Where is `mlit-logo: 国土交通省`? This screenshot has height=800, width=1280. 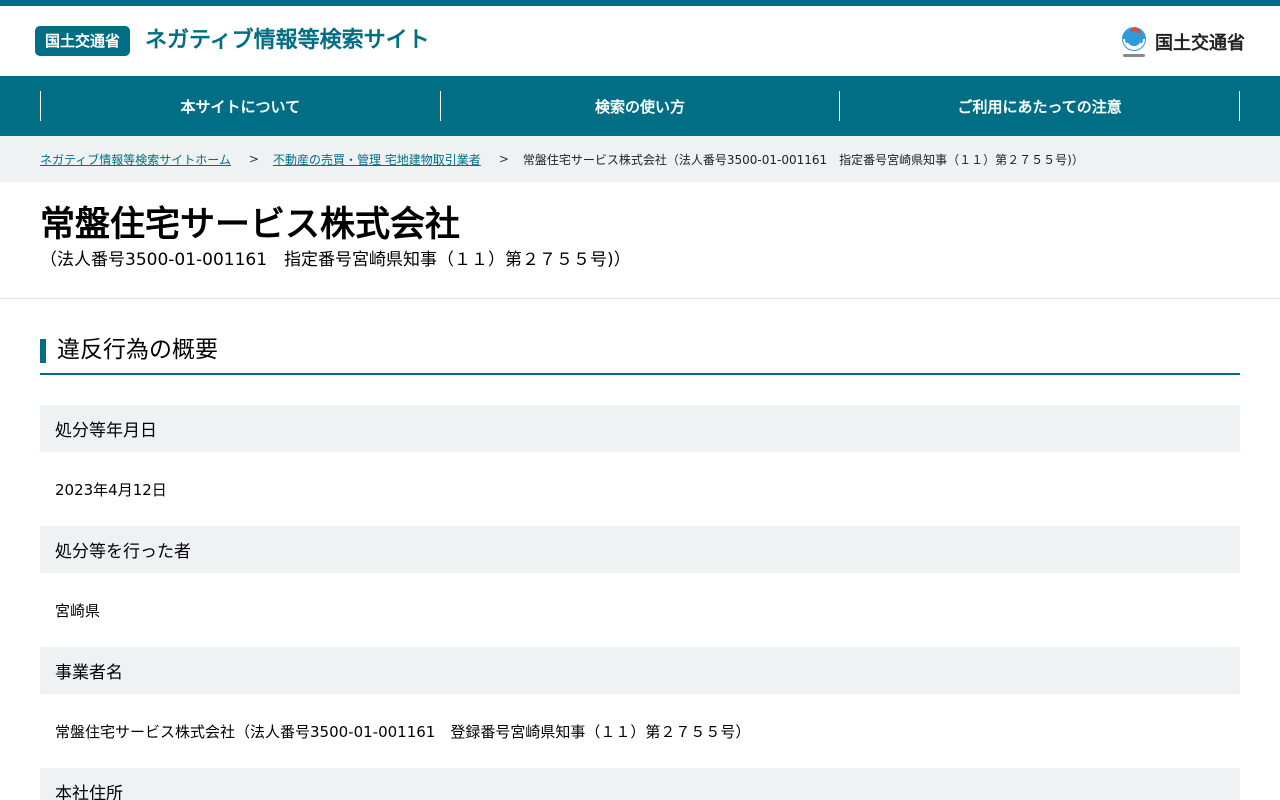 mlit-logo: 国土交通省 is located at coordinates (1182, 42).